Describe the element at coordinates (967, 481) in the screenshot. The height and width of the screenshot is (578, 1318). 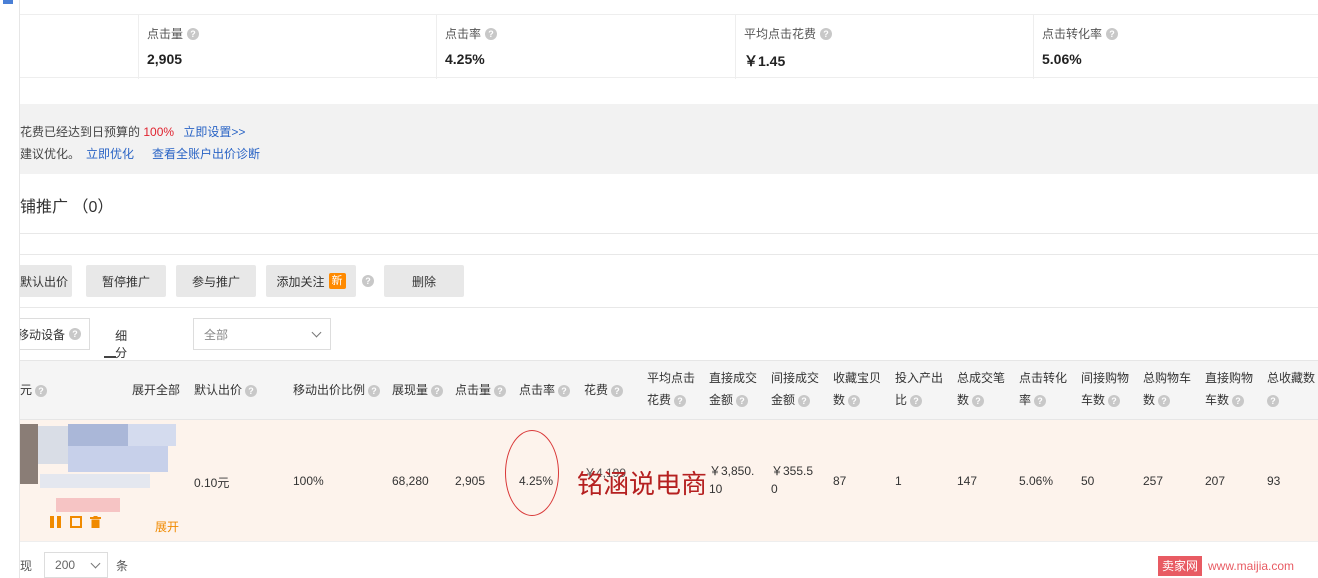
I see `cell-orders: 147` at that location.